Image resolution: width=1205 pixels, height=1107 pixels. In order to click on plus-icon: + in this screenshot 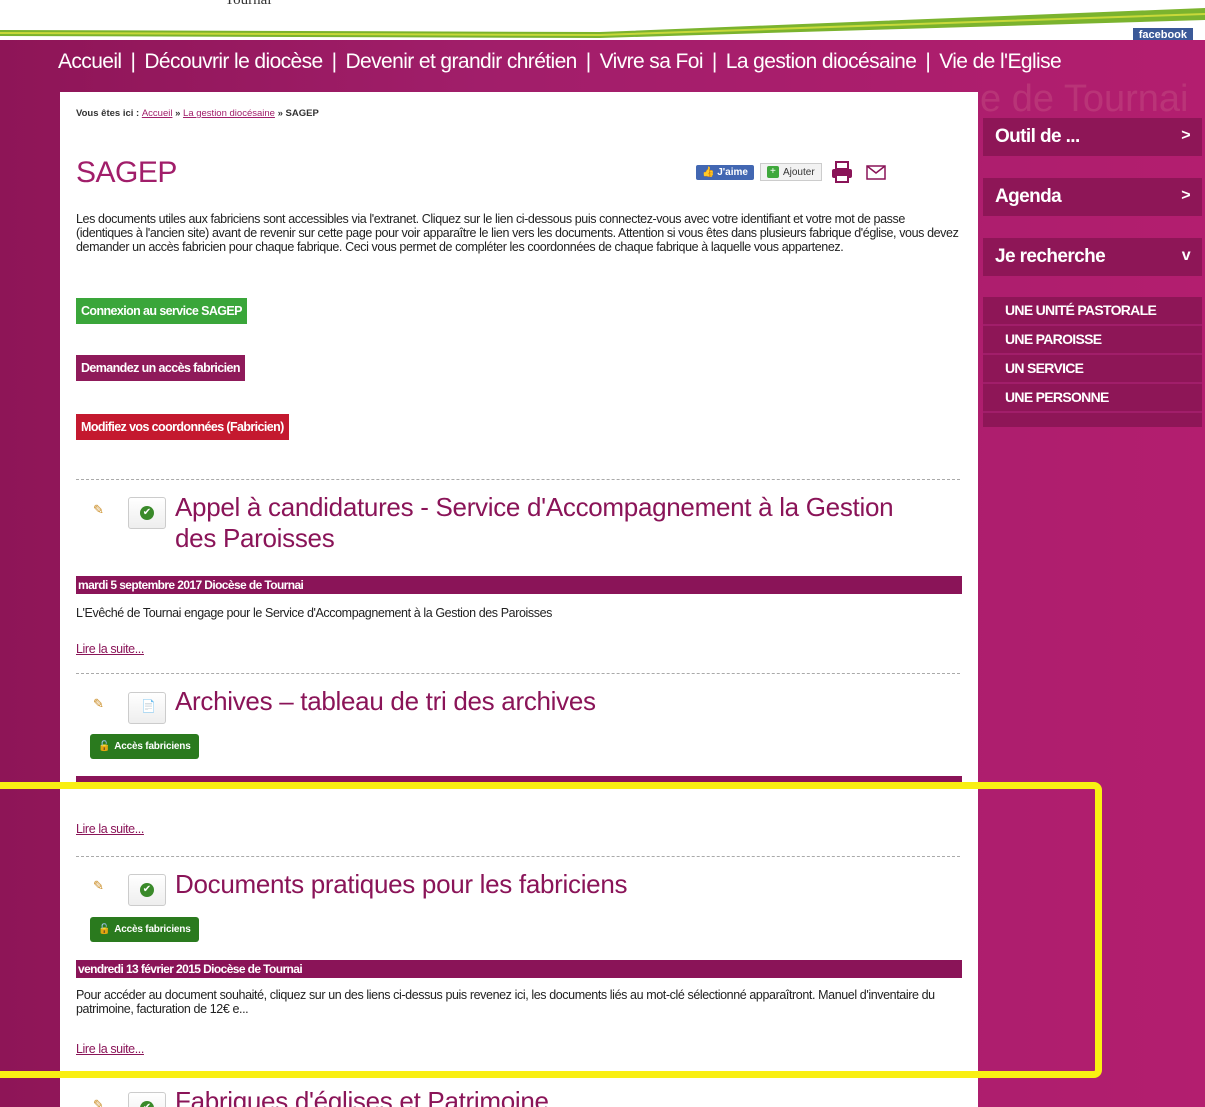, I will do `click(772, 172)`.